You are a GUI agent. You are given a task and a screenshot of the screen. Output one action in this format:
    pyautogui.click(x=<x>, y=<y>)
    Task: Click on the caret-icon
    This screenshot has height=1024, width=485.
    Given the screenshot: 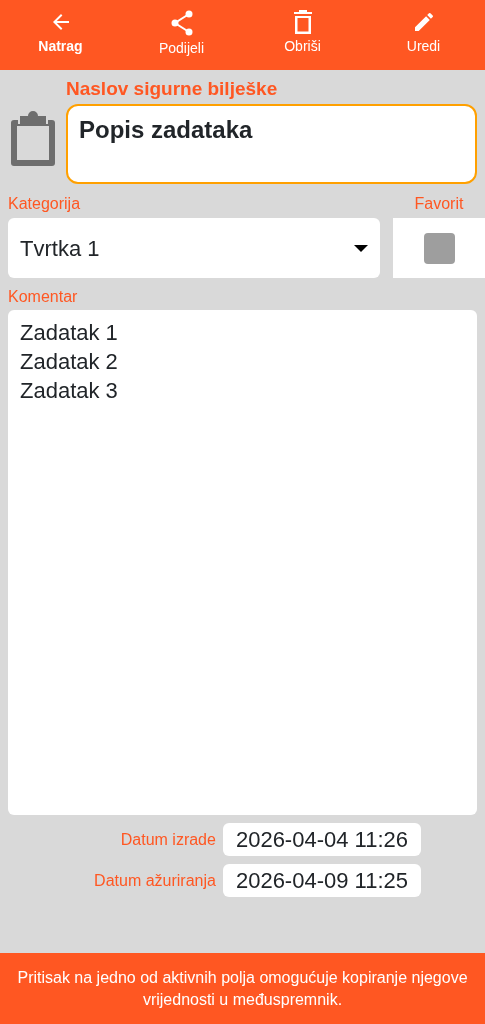 What is the action you would take?
    pyautogui.click(x=361, y=248)
    